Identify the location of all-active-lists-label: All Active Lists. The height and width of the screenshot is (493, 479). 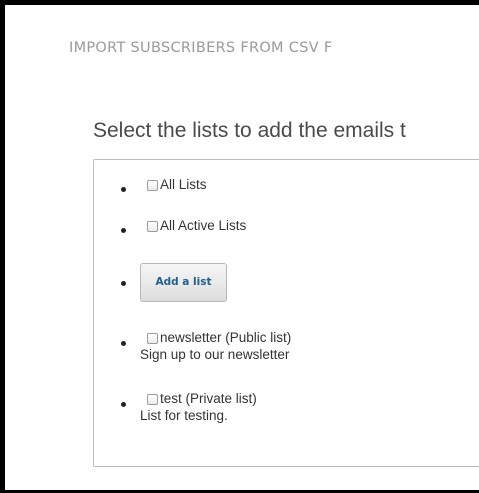
(203, 225).